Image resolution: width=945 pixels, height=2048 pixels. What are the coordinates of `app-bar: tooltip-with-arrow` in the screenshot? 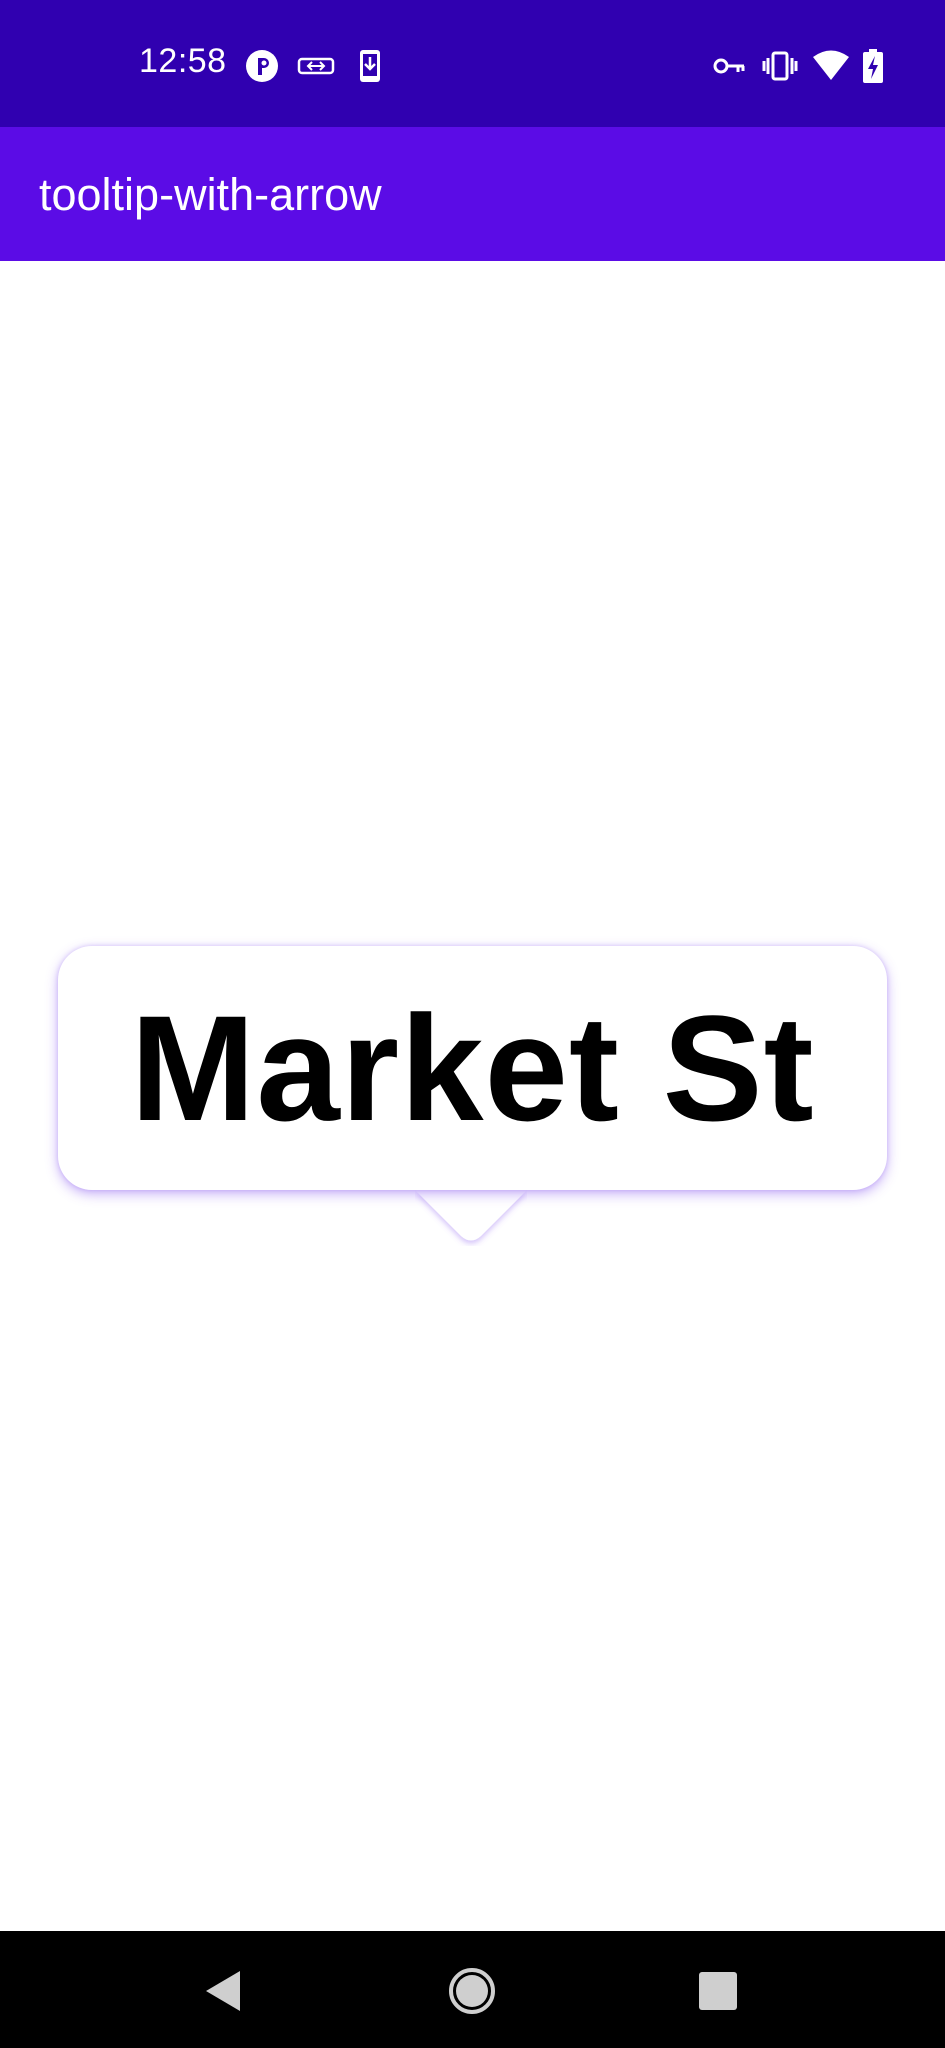 It's located at (472, 194).